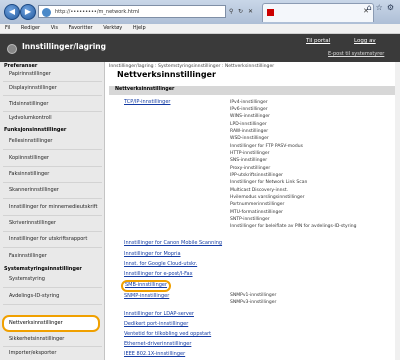 This screenshot has height=360, width=400. What do you see at coordinates (147, 102) in the screenshot?
I see `tcpip-settings-link: TCP/IP-innstillinger` at bounding box center [147, 102].